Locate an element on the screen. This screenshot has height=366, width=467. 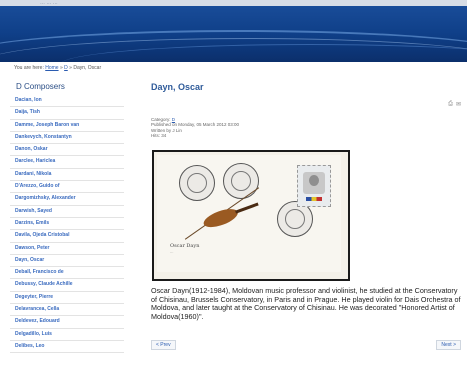
breadcrumb-current: Dayn, Oscar is located at coordinates (87, 68).